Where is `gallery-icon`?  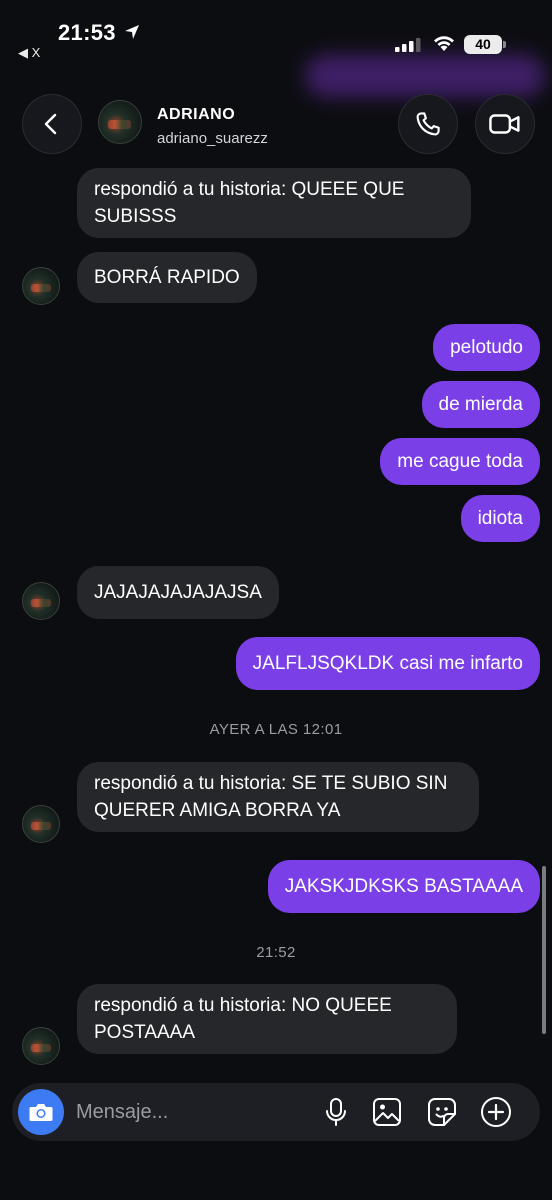 gallery-icon is located at coordinates (387, 1112).